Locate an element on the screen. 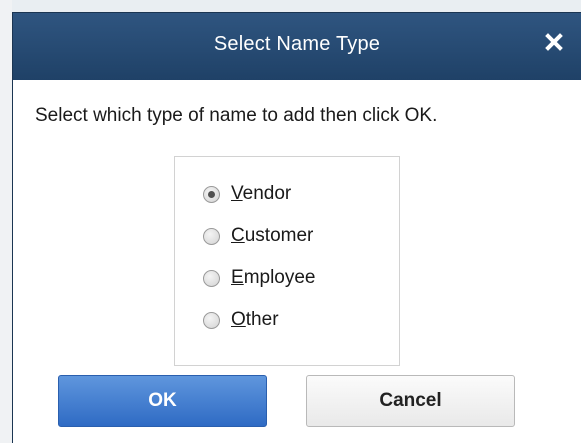  radio-label-other: Other is located at coordinates (255, 320).